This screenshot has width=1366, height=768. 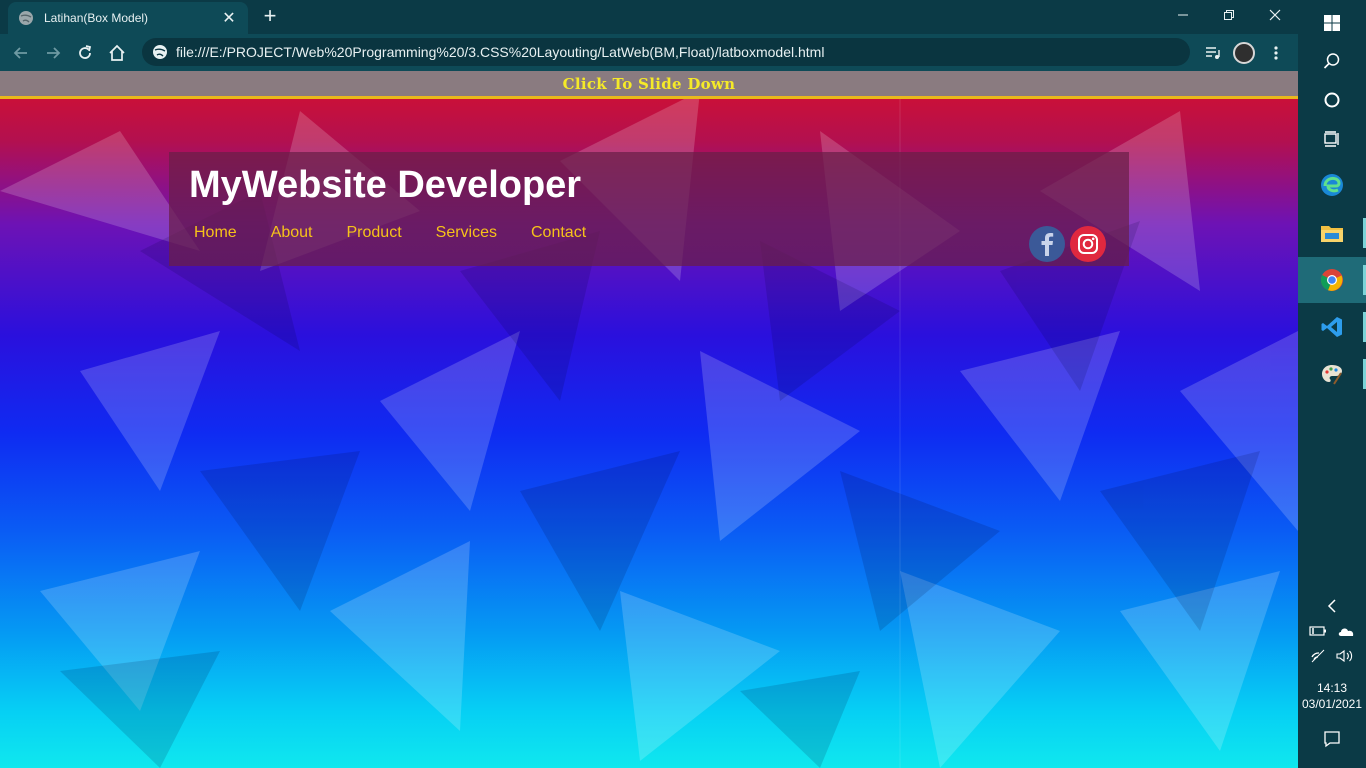 I want to click on vscode-icon, so click(x=1331, y=327).